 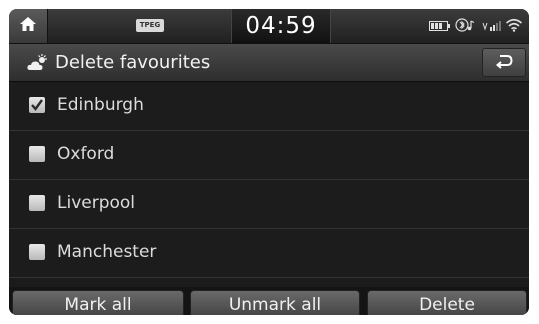 I want to click on home-icon, so click(x=28, y=26).